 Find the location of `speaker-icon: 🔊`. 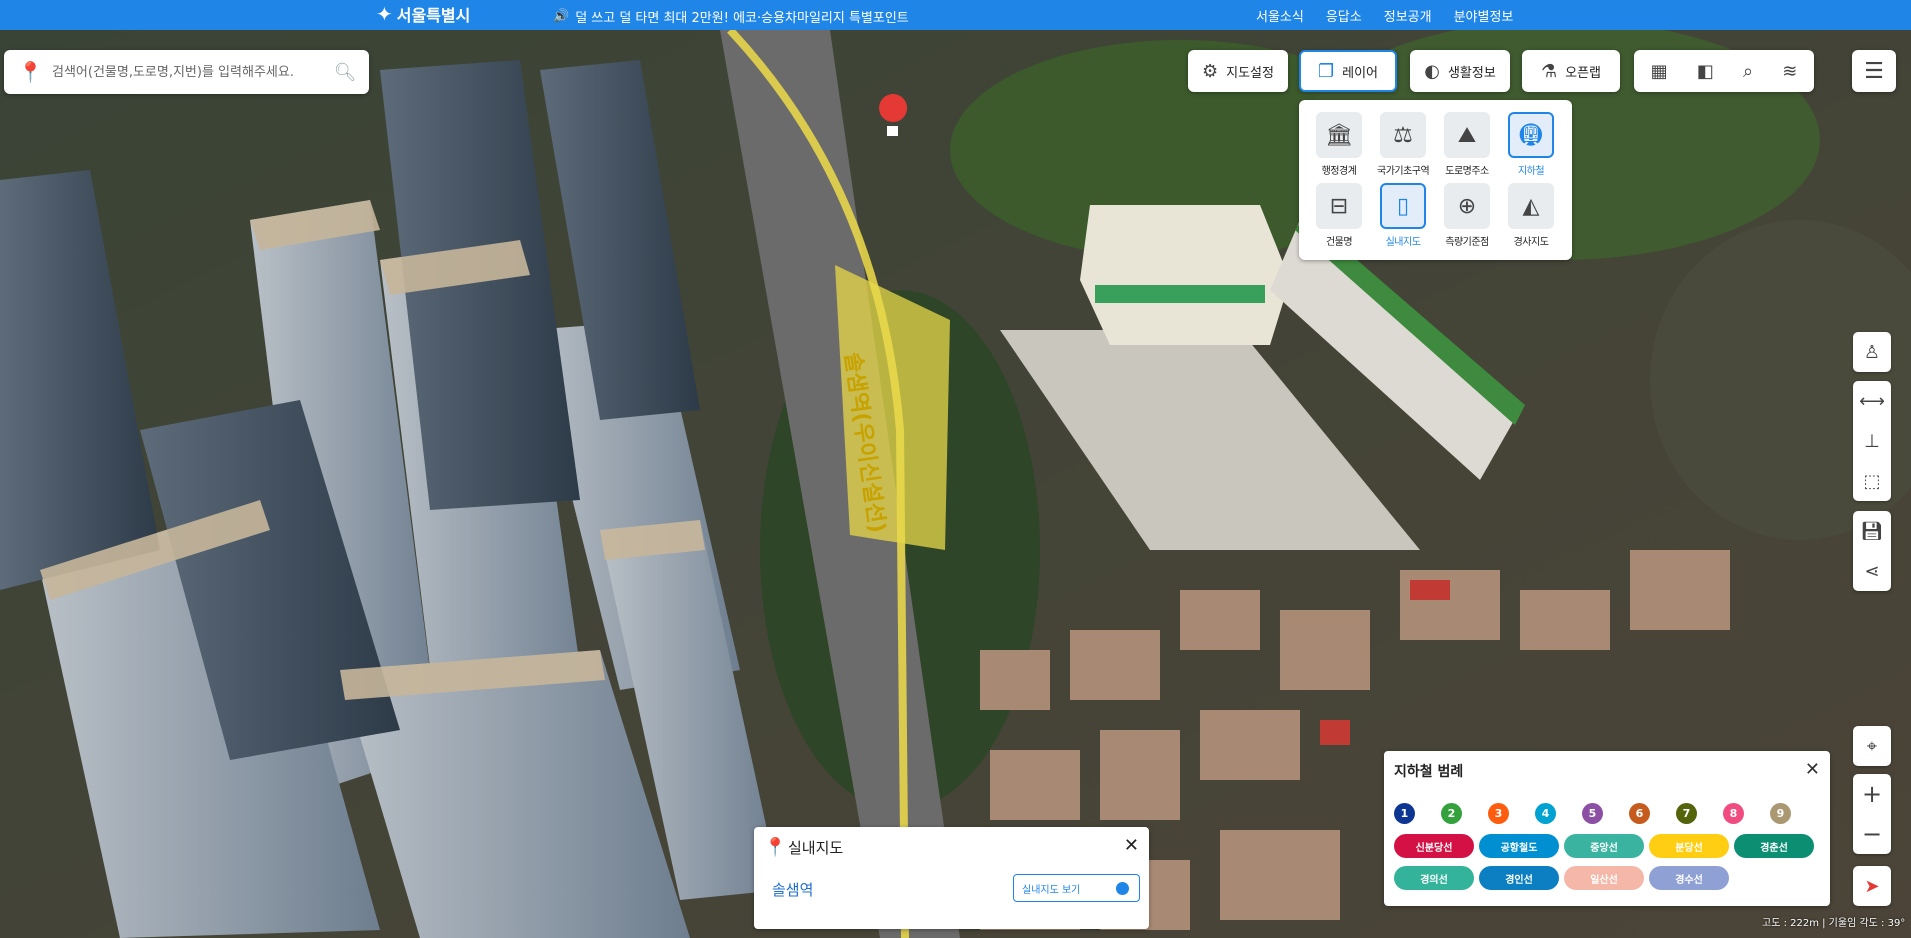

speaker-icon: 🔊 is located at coordinates (561, 16).